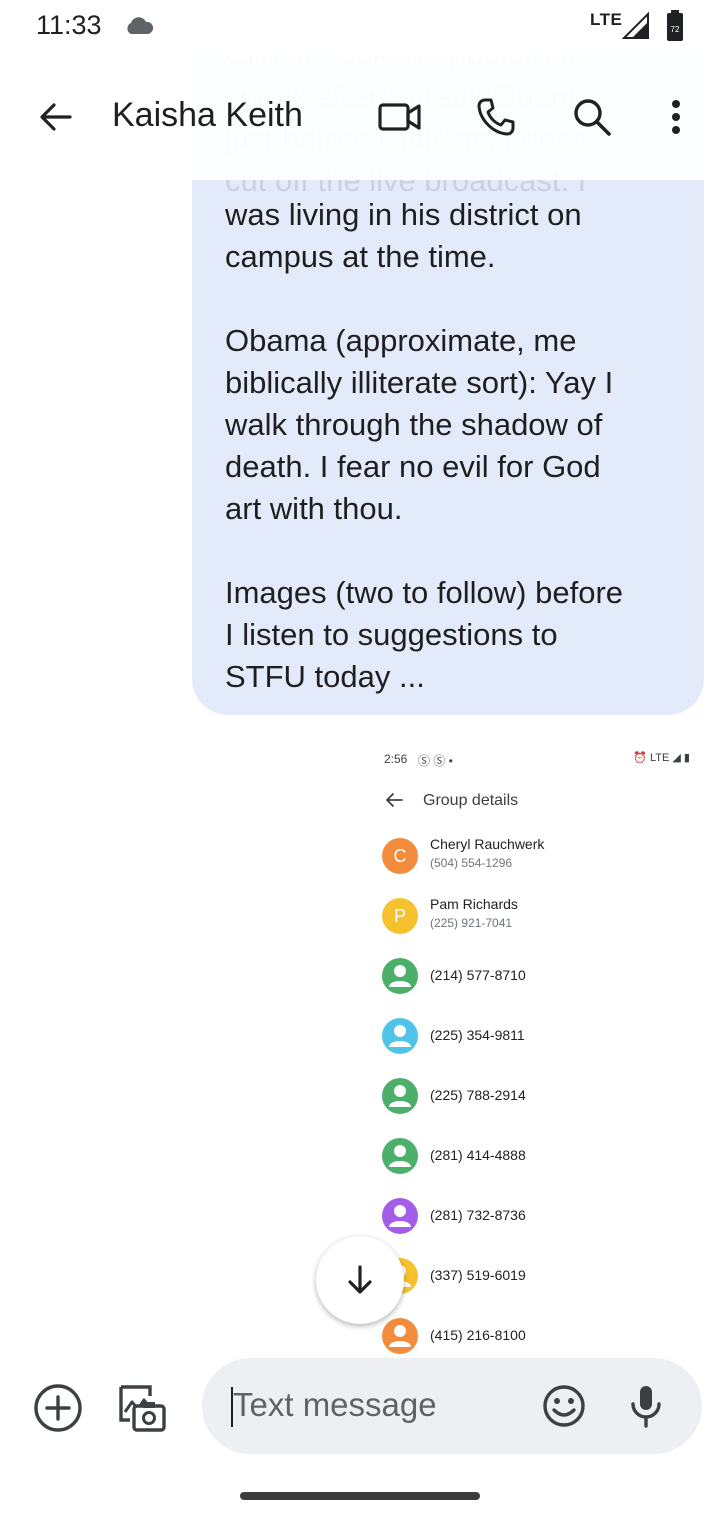  Describe the element at coordinates (474, 904) in the screenshot. I see `member-name: Pam Richards` at that location.